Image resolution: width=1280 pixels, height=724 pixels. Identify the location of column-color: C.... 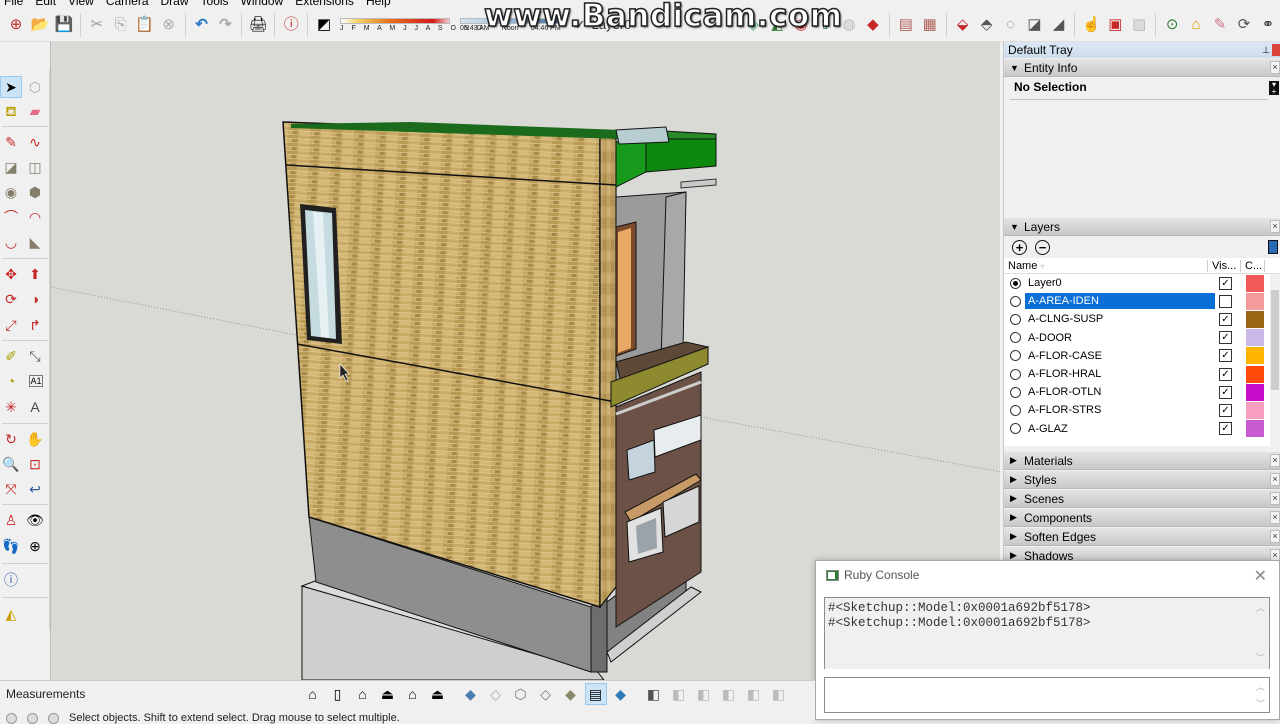
(1253, 265).